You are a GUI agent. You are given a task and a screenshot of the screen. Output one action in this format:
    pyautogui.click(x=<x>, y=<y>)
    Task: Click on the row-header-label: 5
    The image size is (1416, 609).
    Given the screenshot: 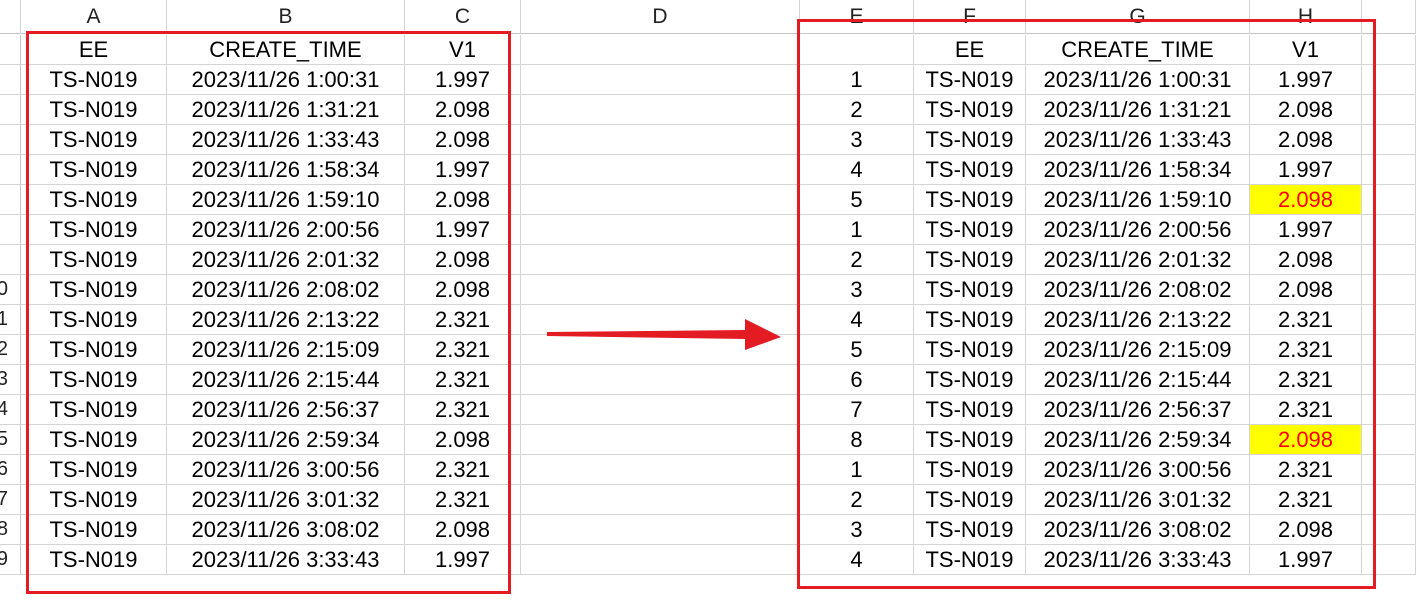 What is the action you would take?
    pyautogui.click(x=10, y=439)
    